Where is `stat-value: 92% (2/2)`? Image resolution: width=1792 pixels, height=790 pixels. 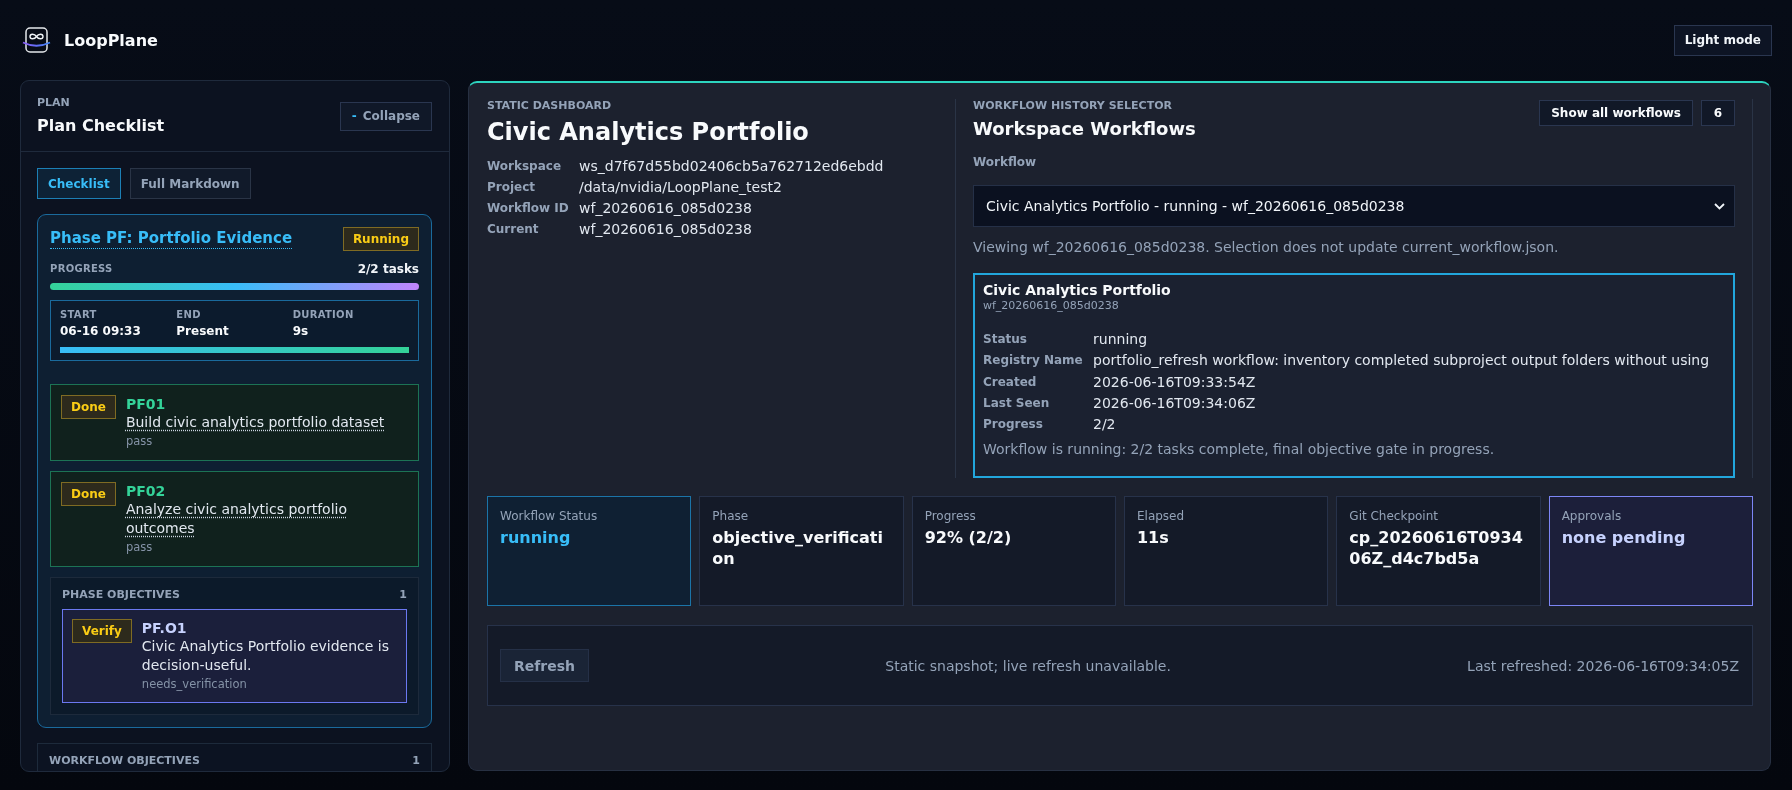
stat-value: 92% (2/2) is located at coordinates (968, 538).